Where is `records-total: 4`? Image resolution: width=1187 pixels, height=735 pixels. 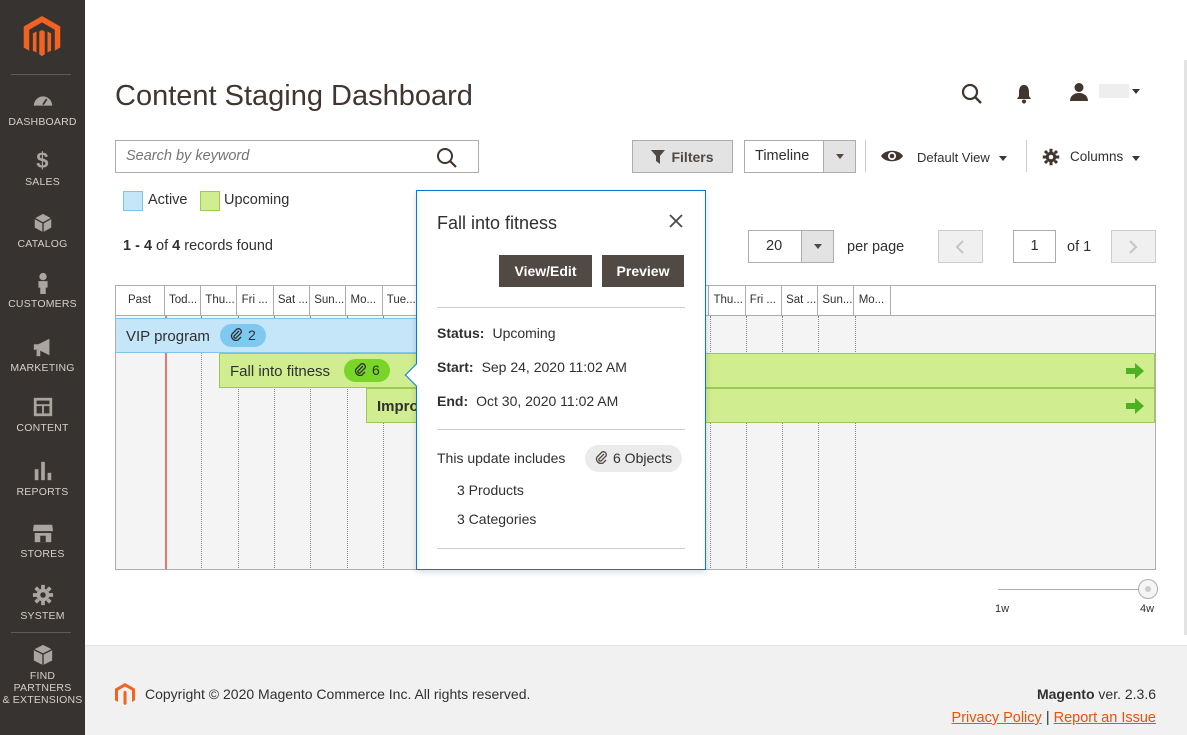
records-total: 4 is located at coordinates (176, 246).